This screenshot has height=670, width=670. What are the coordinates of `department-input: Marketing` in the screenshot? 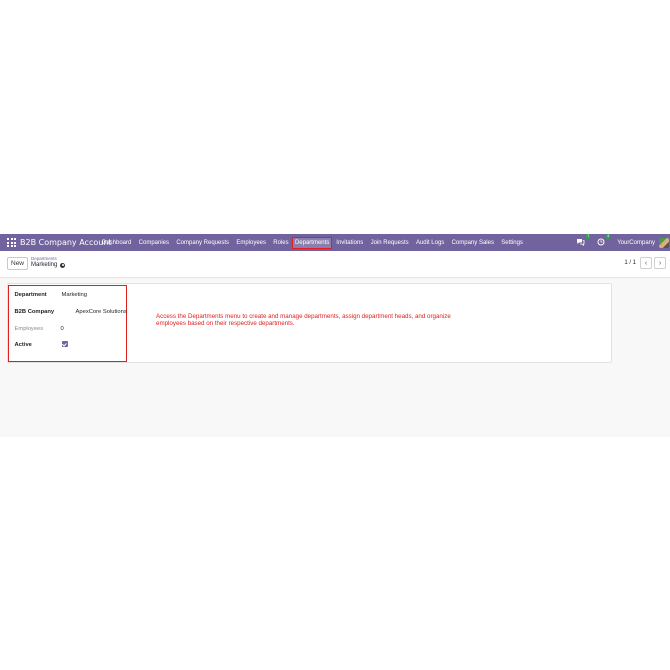 It's located at (74, 295).